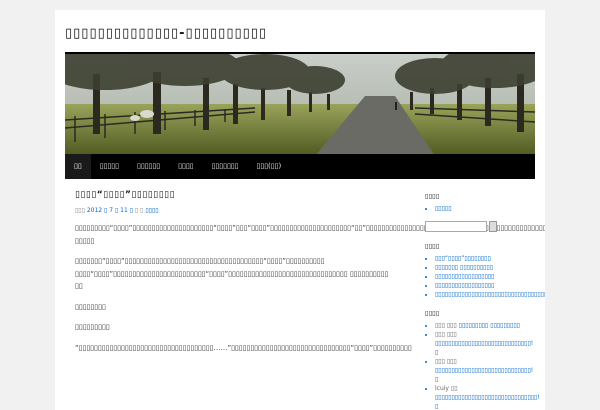 This screenshot has height=410, width=600. Describe the element at coordinates (485, 258) in the screenshot. I see `recent-post-link: ▯▯▯“▯▯▯▯”▯▯▯▯▯▯▯▯` at that location.